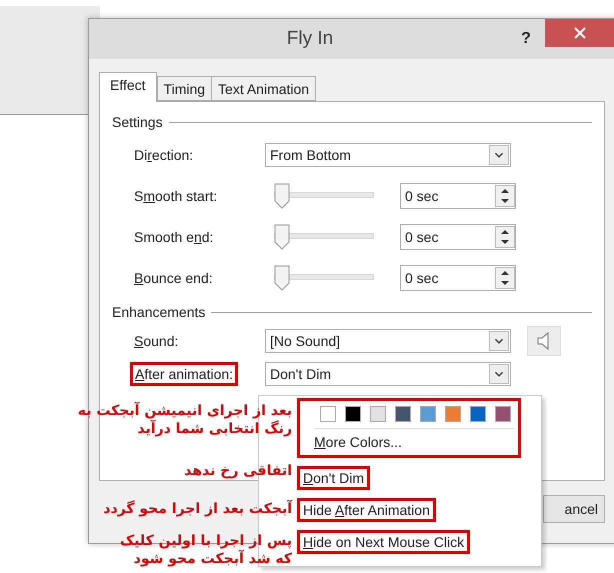 The image size is (614, 573). I want to click on direction-dropdown: From Bottom, so click(388, 154).